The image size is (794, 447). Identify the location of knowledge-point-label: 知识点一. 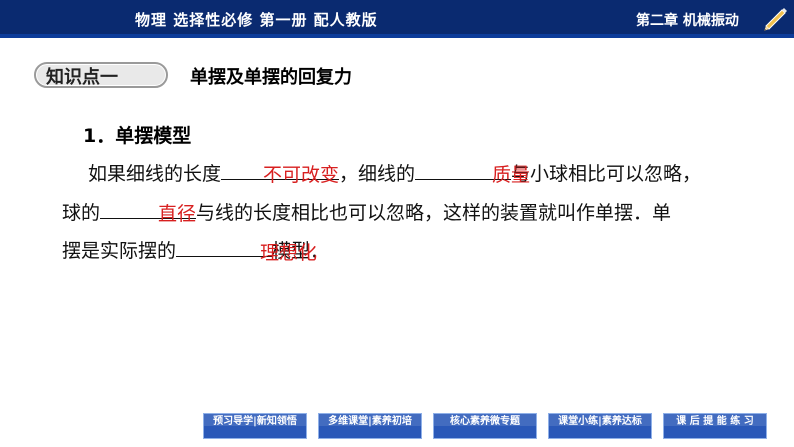
(82, 77).